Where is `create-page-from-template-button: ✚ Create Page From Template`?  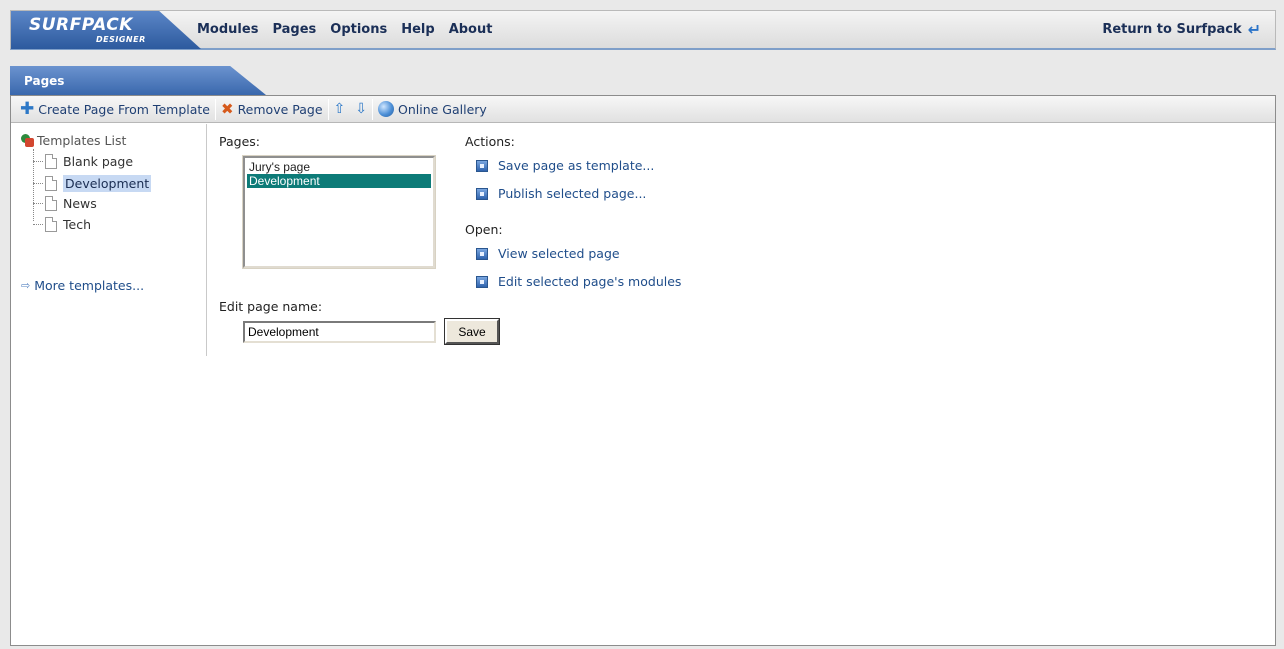
create-page-from-template-button: ✚ Create Page From Template is located at coordinates (115, 109).